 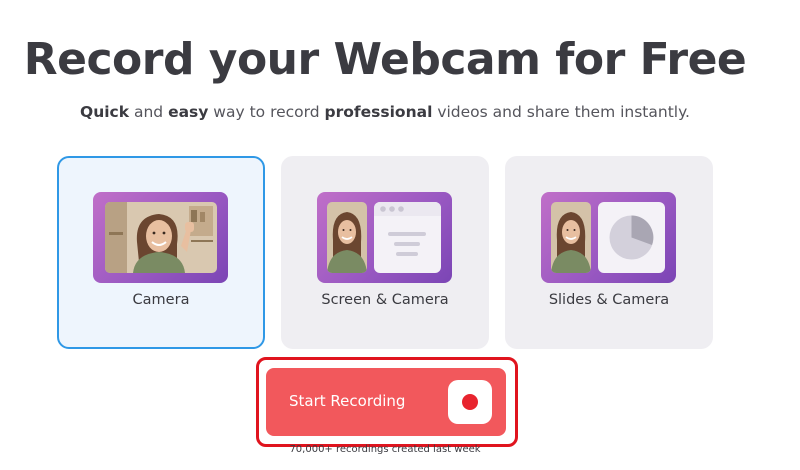 I want to click on subtitle-easy: easy, so click(x=188, y=112).